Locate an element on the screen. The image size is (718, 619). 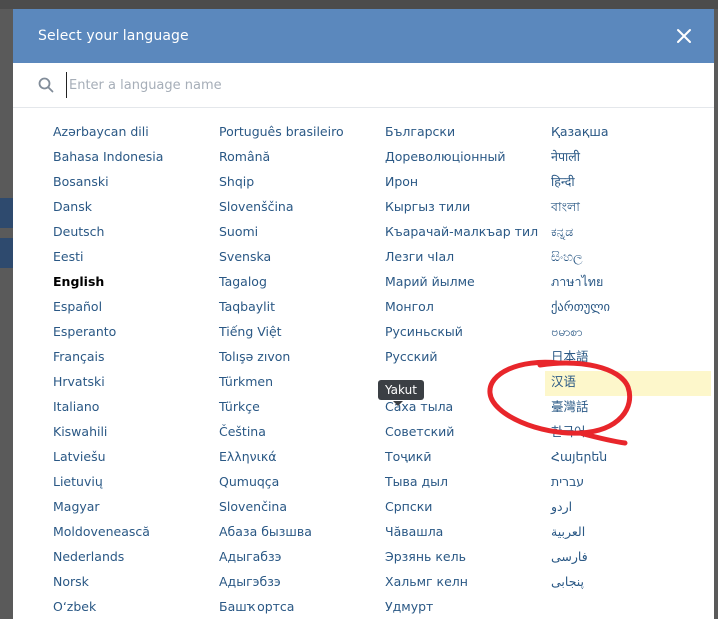
language-option: עברית is located at coordinates (634, 483).